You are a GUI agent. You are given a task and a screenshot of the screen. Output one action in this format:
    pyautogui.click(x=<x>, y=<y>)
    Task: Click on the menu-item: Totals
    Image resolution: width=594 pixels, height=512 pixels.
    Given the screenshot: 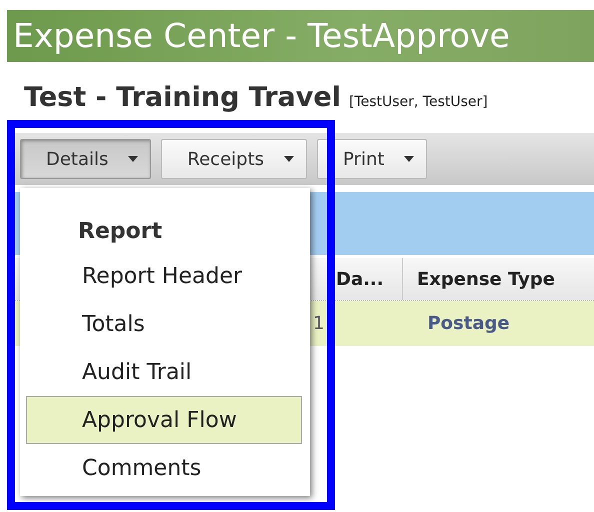 What is the action you would take?
    pyautogui.click(x=164, y=324)
    